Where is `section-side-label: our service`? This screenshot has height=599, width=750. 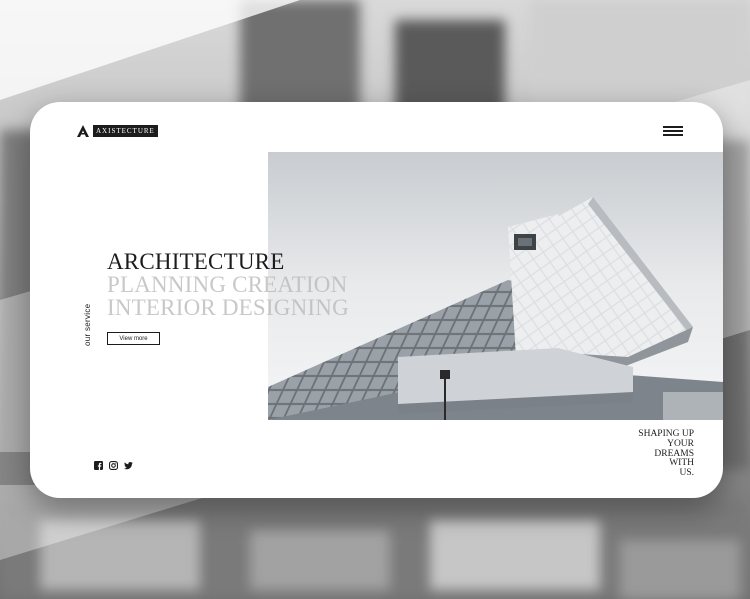 section-side-label: our service is located at coordinates (87, 324).